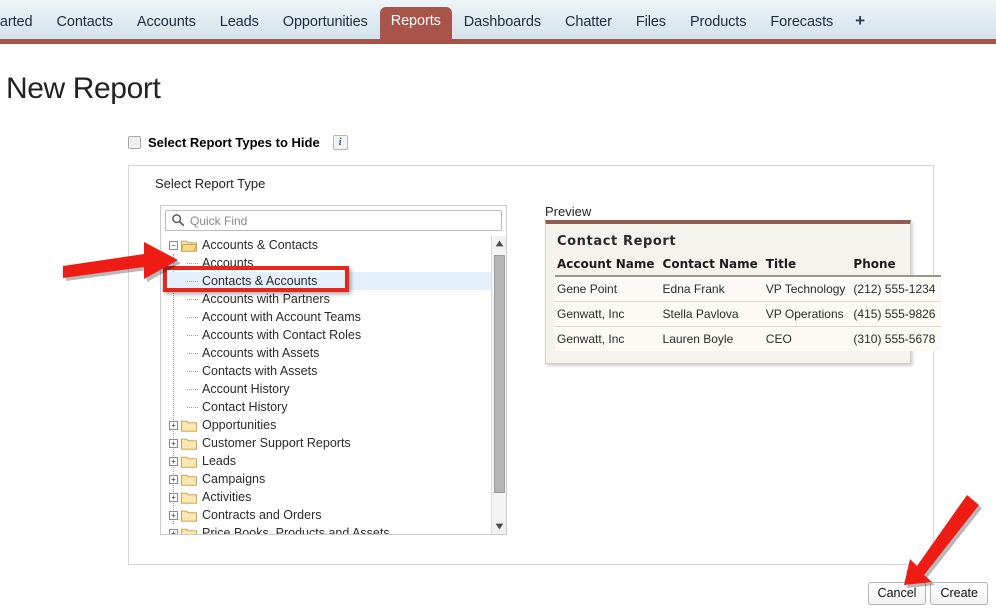 This screenshot has height=611, width=996. I want to click on tree-node-label: Activities, so click(227, 497).